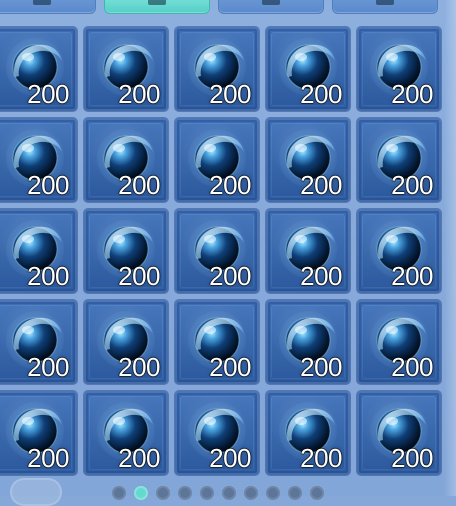 This screenshot has width=456, height=506. I want to click on top-tabs, so click(228, 7).